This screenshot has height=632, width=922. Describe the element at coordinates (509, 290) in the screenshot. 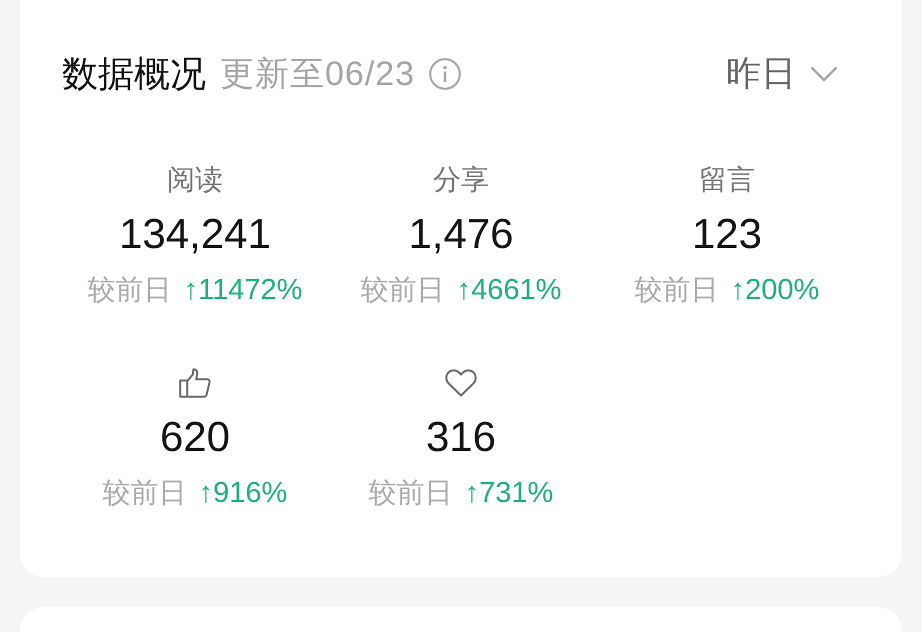

I see `change-percentage: ↑4661%` at that location.